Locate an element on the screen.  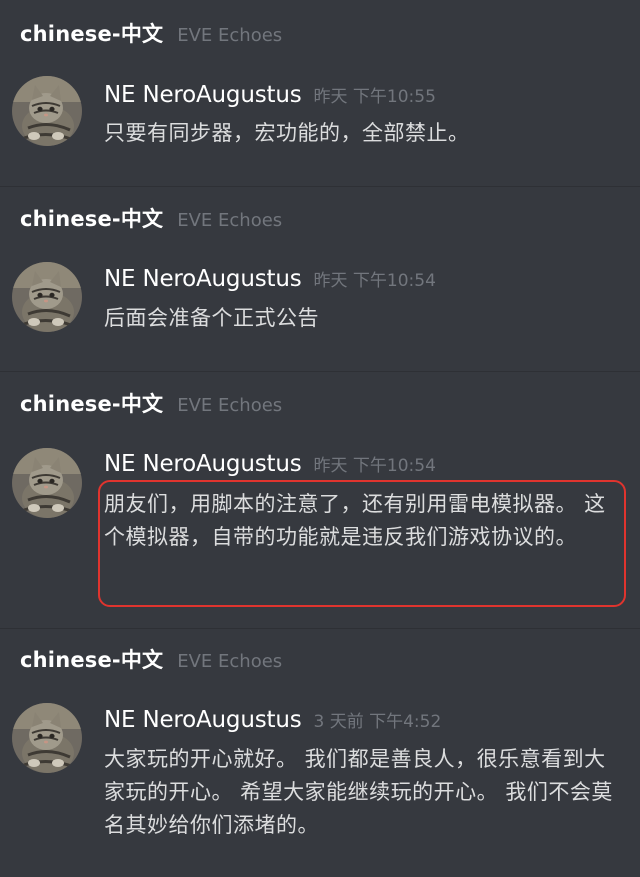
message-text: 只要有同步器，宏功能的，全部禁止。 is located at coordinates (287, 133).